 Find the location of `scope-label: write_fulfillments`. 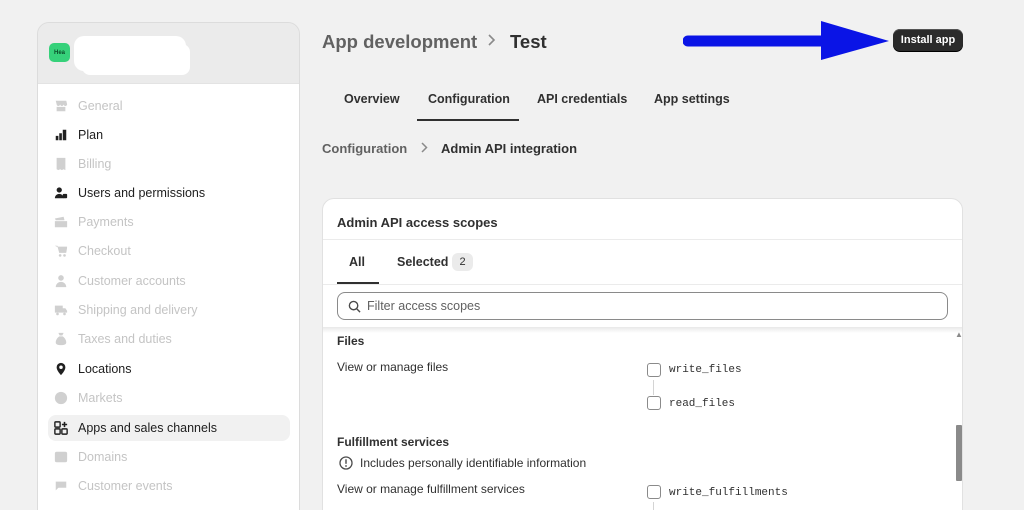

scope-label: write_fulfillments is located at coordinates (728, 493).